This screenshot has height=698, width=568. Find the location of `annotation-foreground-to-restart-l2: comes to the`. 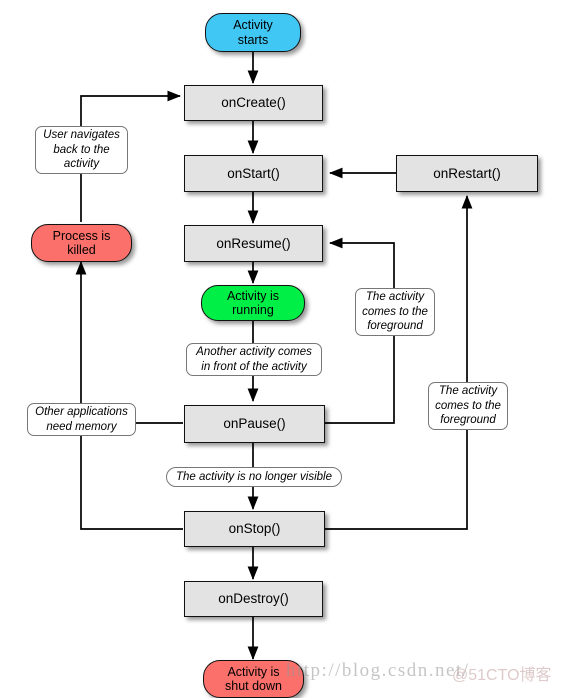

annotation-foreground-to-restart-l2: comes to the is located at coordinates (468, 405).